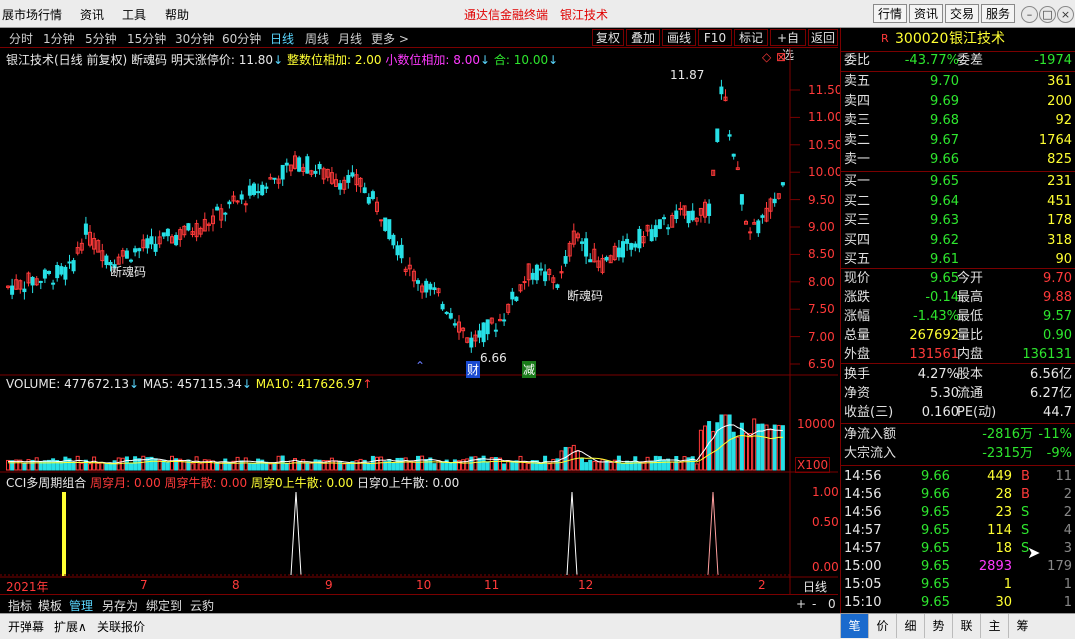 The image size is (1075, 639). What do you see at coordinates (814, 604) in the screenshot?
I see `zoom-out-button: -` at bounding box center [814, 604].